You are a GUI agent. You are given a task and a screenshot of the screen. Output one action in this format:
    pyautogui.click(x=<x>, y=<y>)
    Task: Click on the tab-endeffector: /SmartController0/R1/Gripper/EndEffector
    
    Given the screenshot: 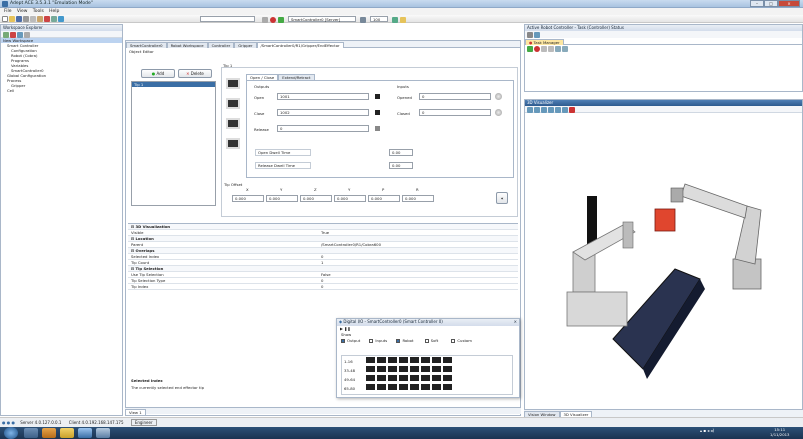 What is the action you would take?
    pyautogui.click(x=300, y=45)
    